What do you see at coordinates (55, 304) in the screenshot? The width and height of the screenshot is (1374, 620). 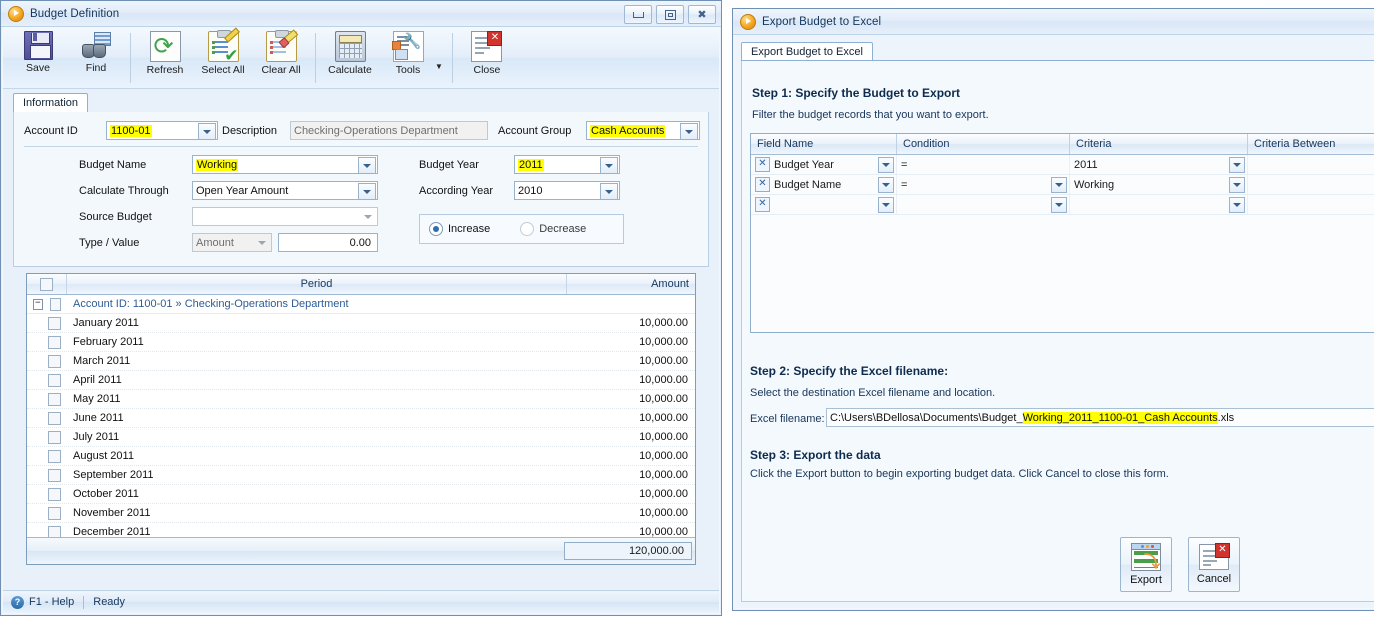 I see `group-row-checkbox-icon` at bounding box center [55, 304].